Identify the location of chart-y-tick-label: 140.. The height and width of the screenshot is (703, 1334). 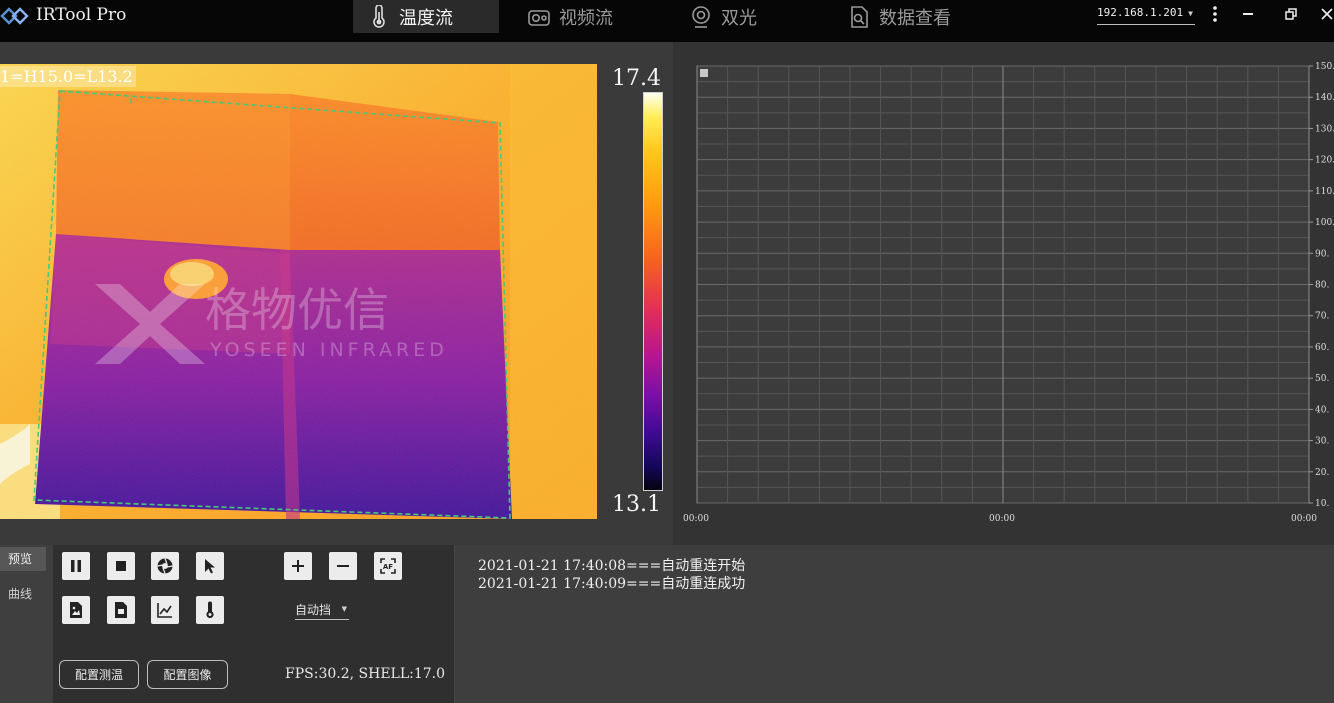
(1324, 98).